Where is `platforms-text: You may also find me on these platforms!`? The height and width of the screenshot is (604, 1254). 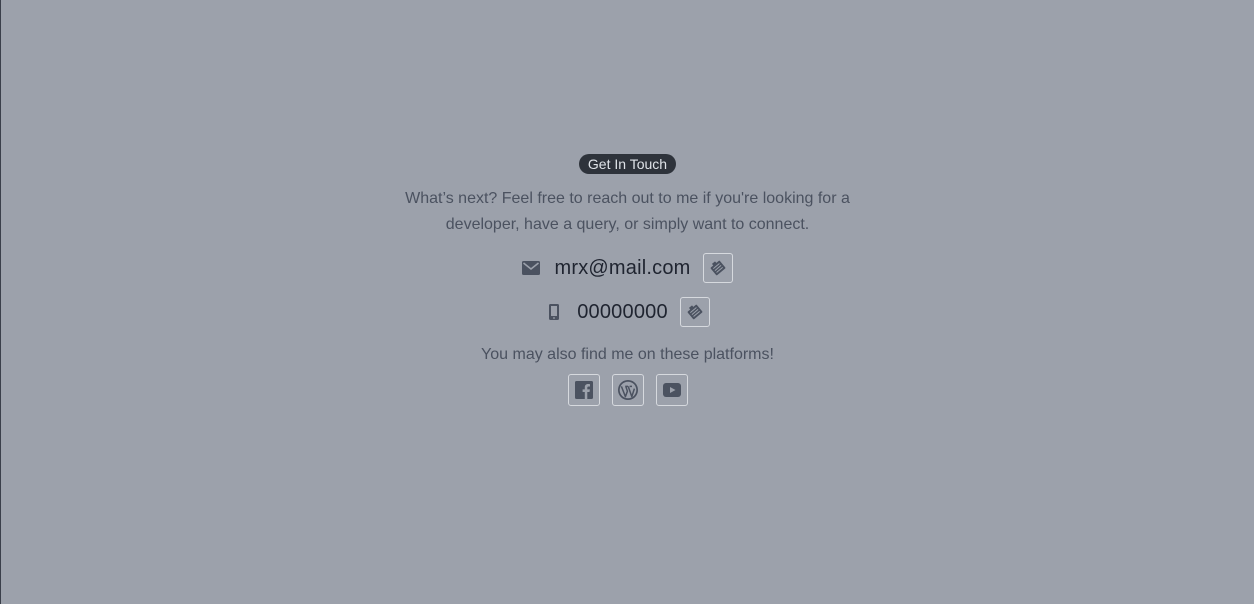 platforms-text: You may also find me on these platforms! is located at coordinates (627, 354).